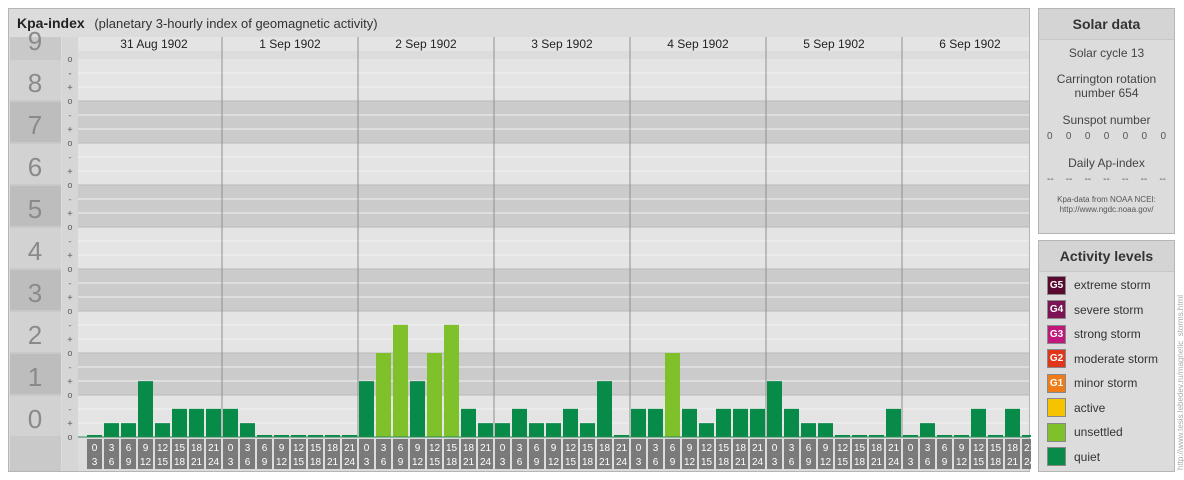  I want to click on legend-item-minor-storm: G1 minor storm, so click(1092, 383).